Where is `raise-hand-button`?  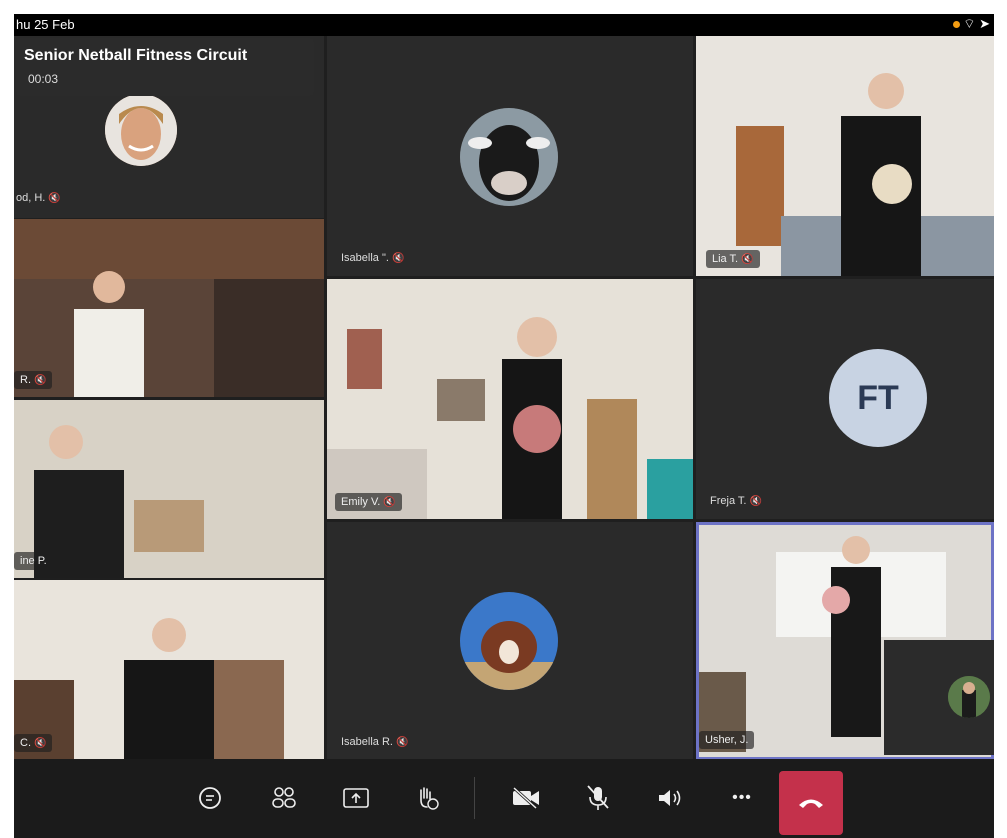 raise-hand-button is located at coordinates (427, 798).